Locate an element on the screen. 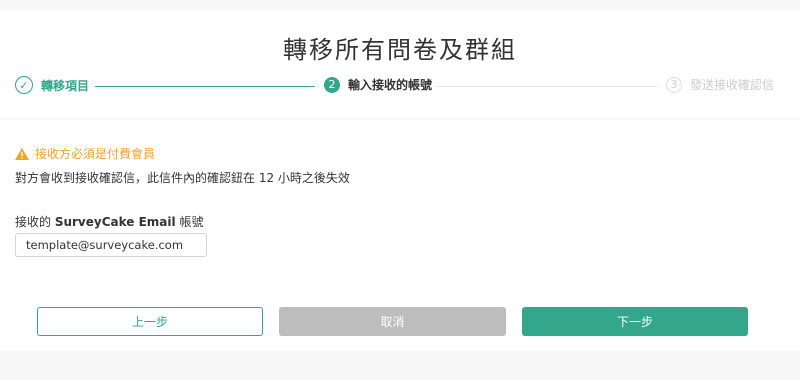 The height and width of the screenshot is (380, 800). warning-notice: 接收方必須是付費會員 is located at coordinates (85, 153).